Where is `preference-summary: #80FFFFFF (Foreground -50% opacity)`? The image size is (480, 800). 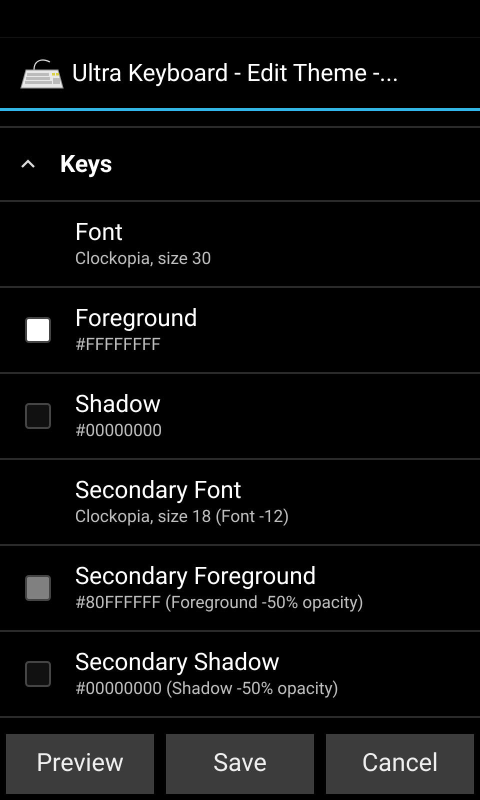 preference-summary: #80FFFFFF (Foreground -50% opacity) is located at coordinates (219, 603).